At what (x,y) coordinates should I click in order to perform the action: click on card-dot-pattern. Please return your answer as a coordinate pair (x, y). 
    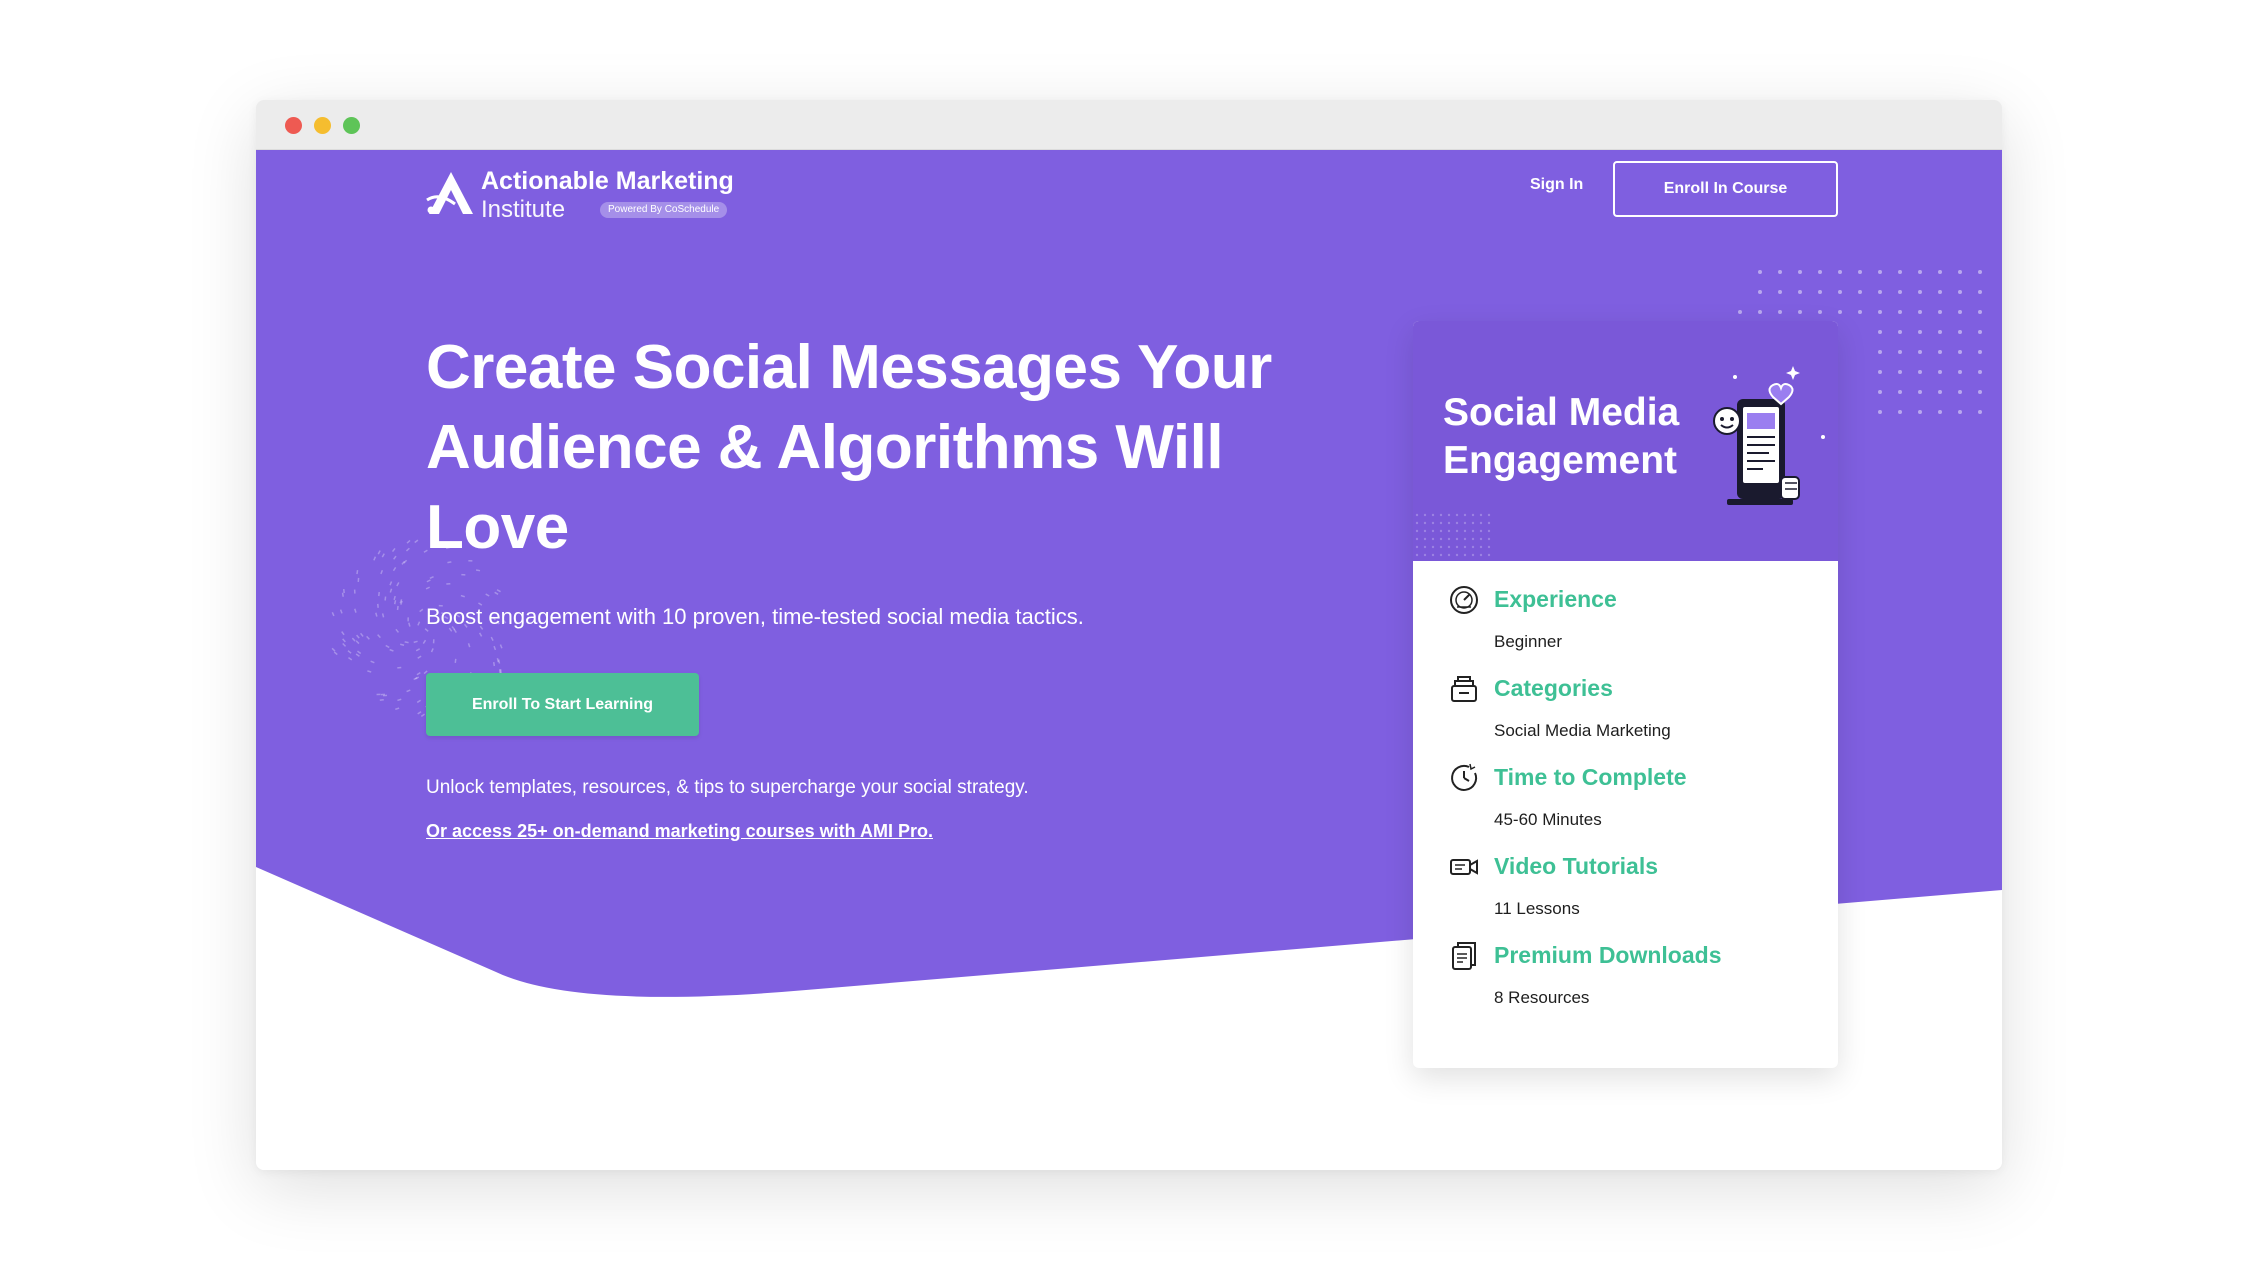
    Looking at the image, I should click on (1453, 536).